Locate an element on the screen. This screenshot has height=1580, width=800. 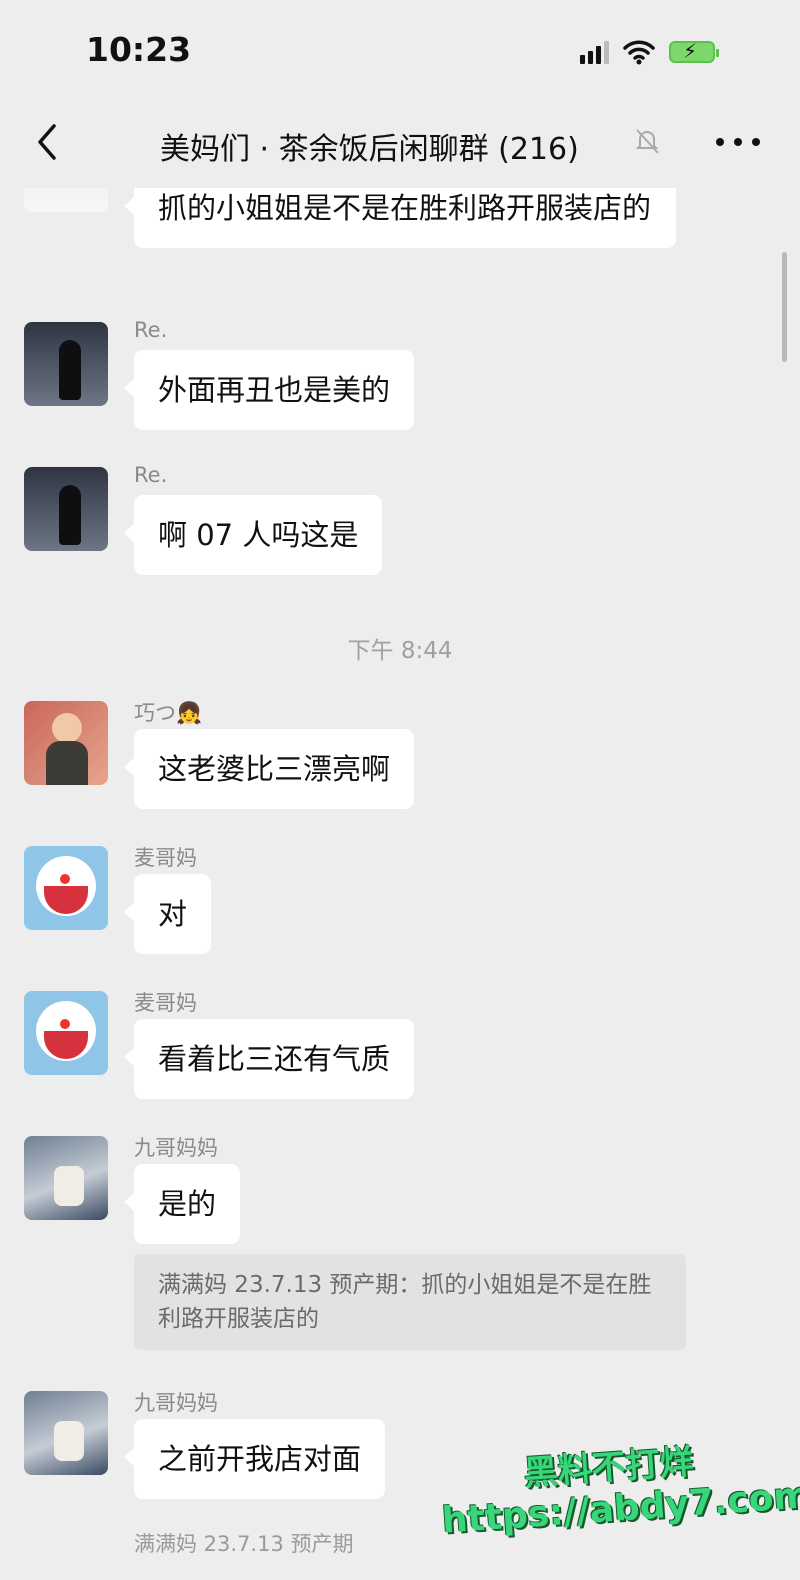
message-bubble: 对 is located at coordinates (167, 914).